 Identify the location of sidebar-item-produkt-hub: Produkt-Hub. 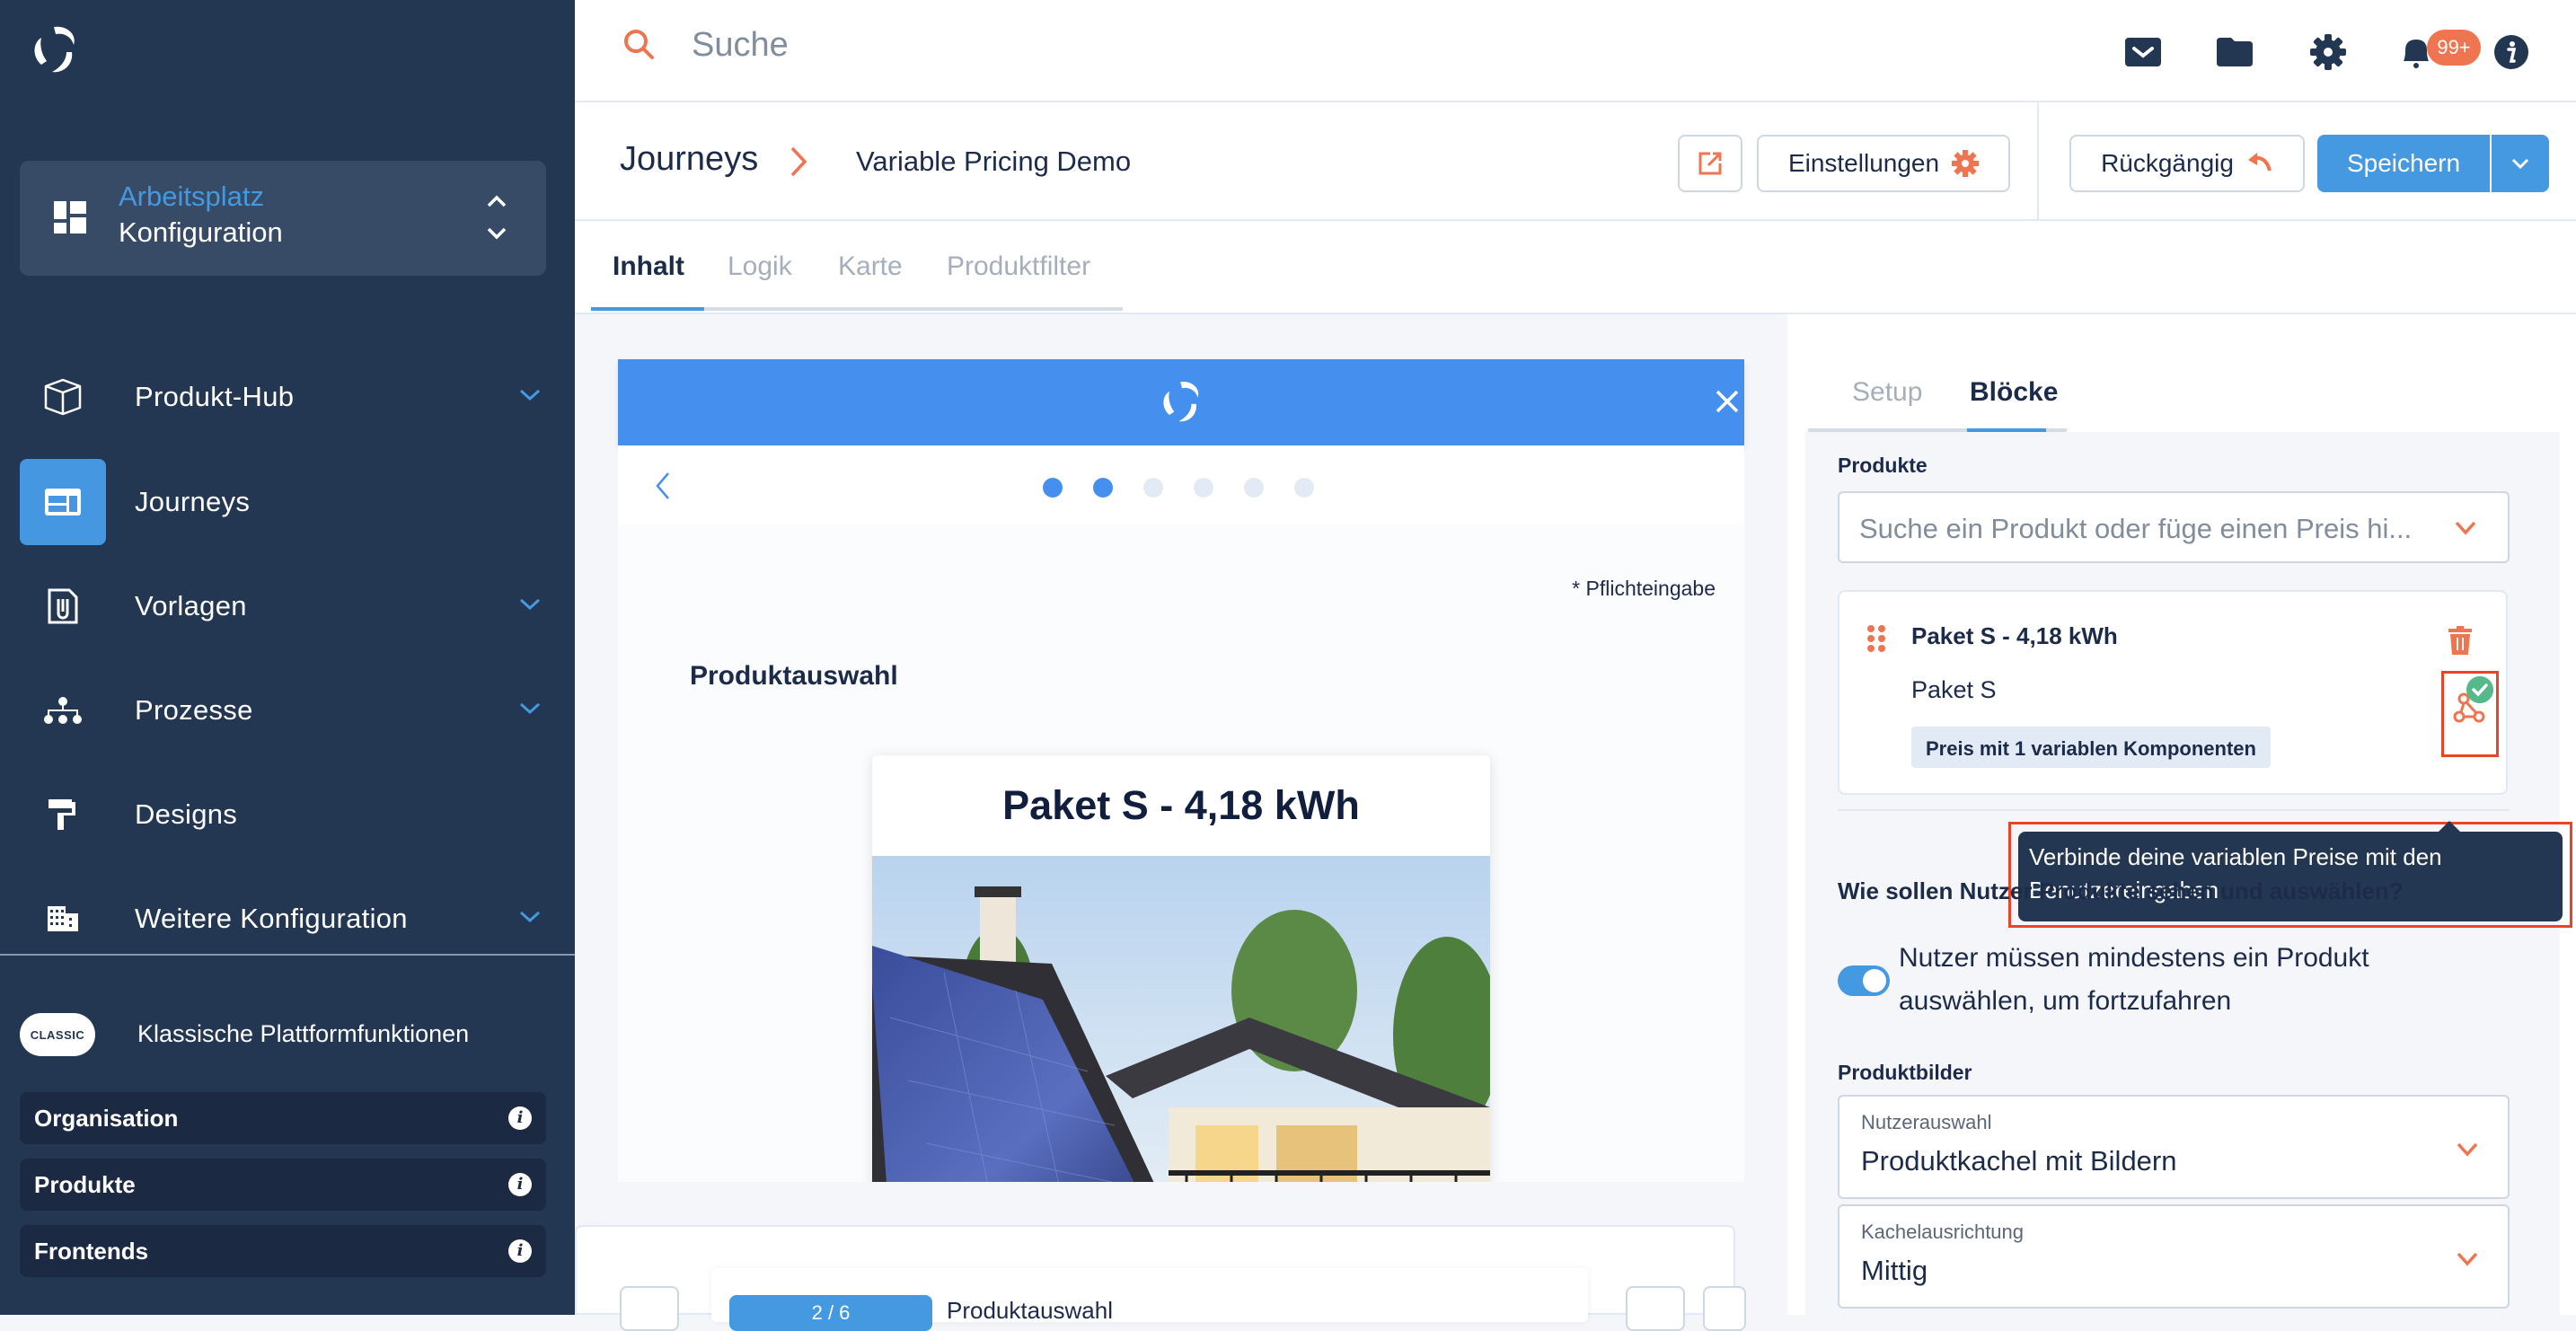
(287, 397).